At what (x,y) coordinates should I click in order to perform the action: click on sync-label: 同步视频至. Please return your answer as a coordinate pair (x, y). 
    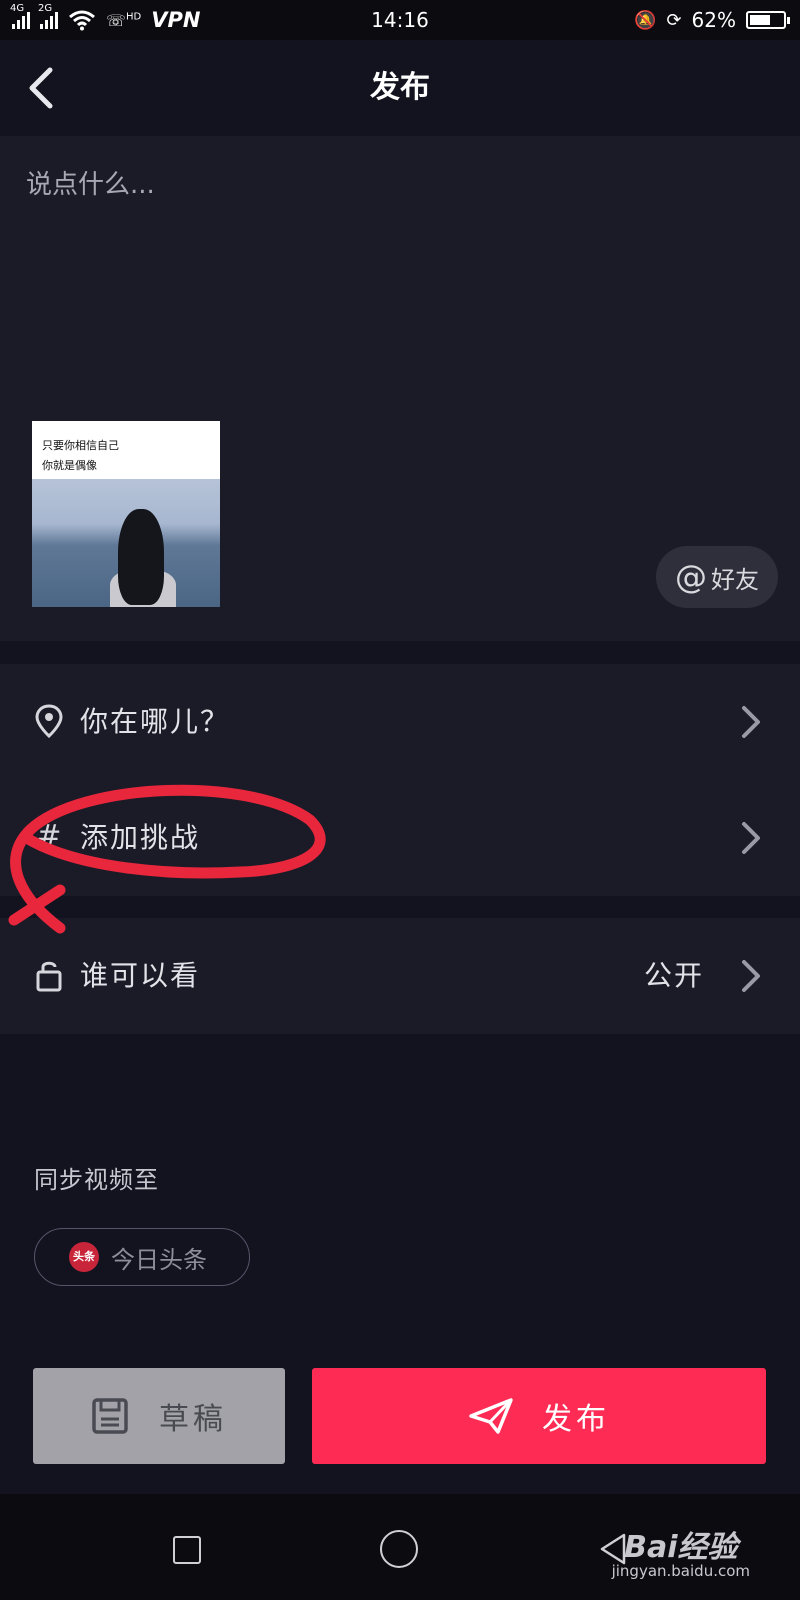
    Looking at the image, I should click on (96, 1180).